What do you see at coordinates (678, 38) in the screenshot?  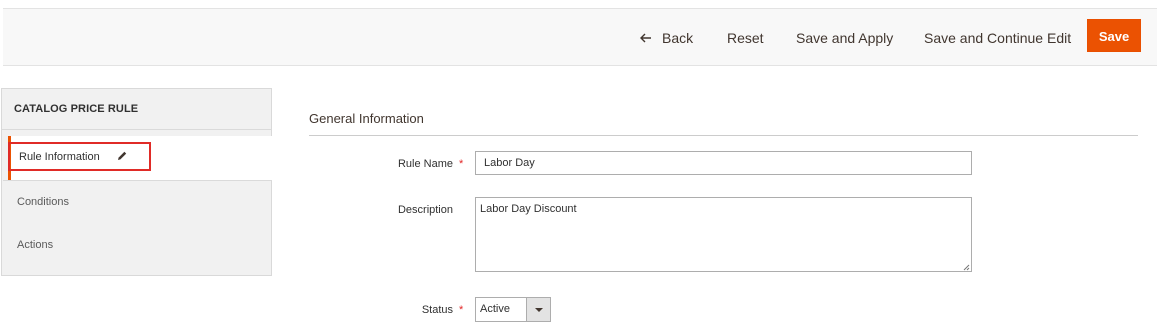 I see `back-label: Back` at bounding box center [678, 38].